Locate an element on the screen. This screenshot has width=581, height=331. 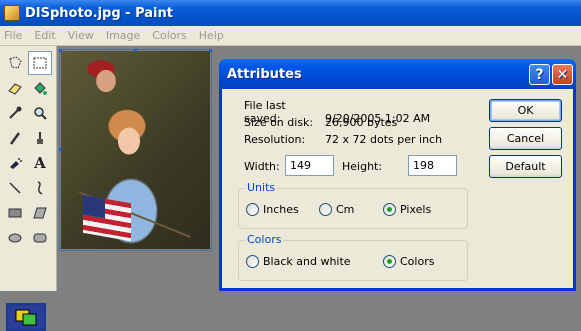
radio-colors: Colors is located at coordinates (408, 261).